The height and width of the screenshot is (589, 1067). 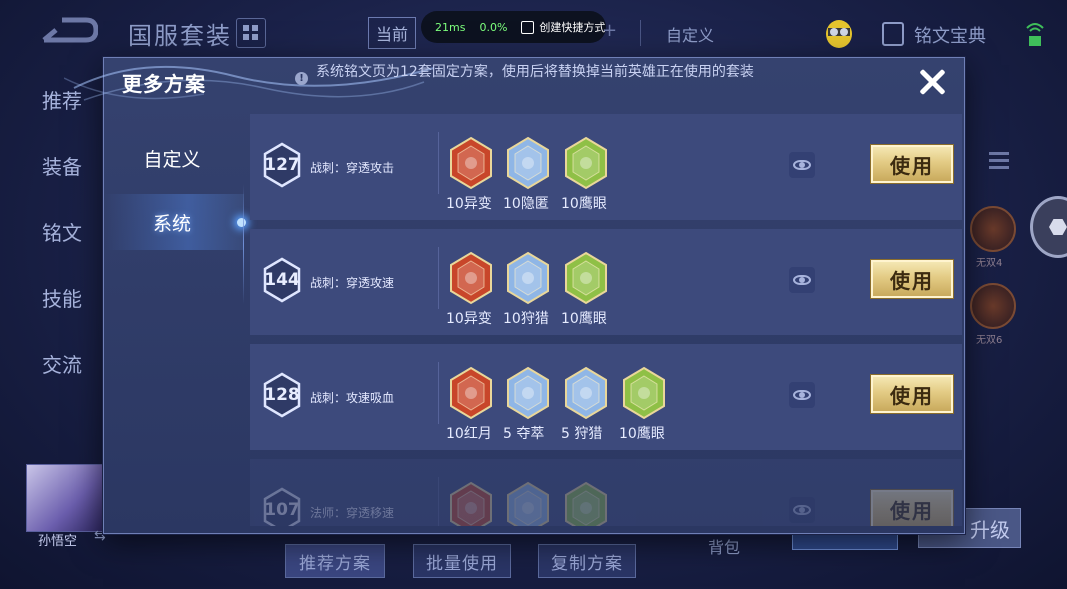 What do you see at coordinates (528, 27) in the screenshot?
I see `shortcut-icon` at bounding box center [528, 27].